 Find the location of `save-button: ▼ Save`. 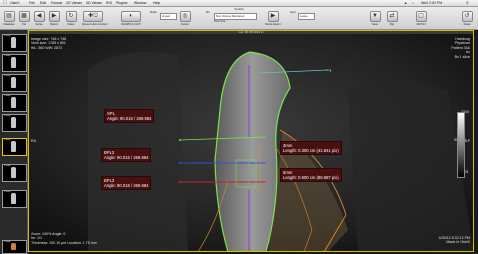

save-button: ▼ Save is located at coordinates (375, 18).